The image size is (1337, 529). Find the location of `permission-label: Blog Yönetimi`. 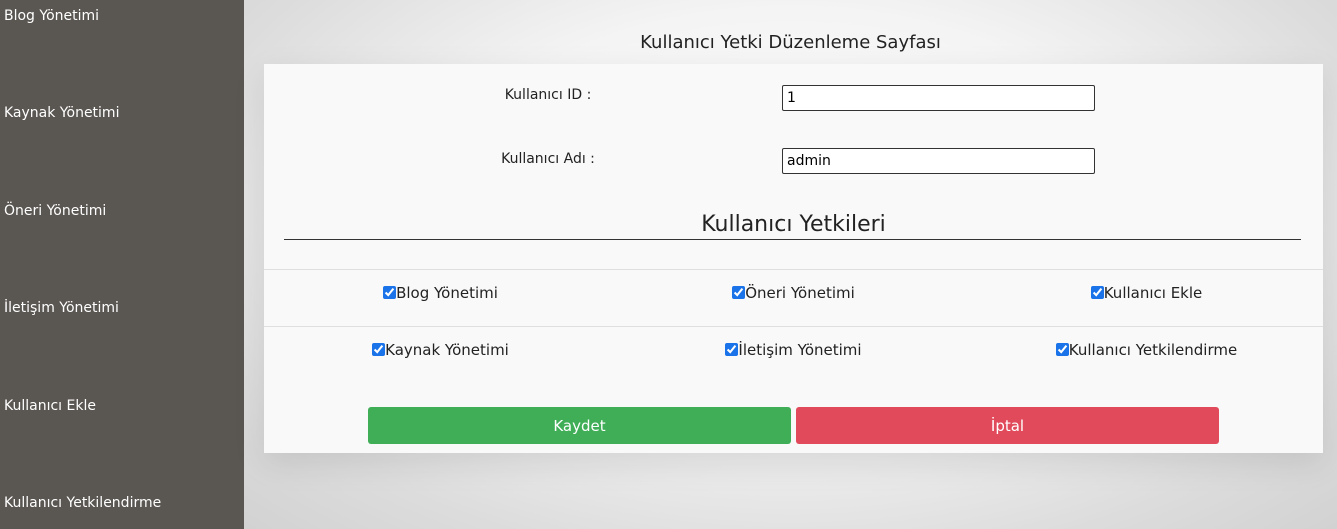

permission-label: Blog Yönetimi is located at coordinates (447, 293).